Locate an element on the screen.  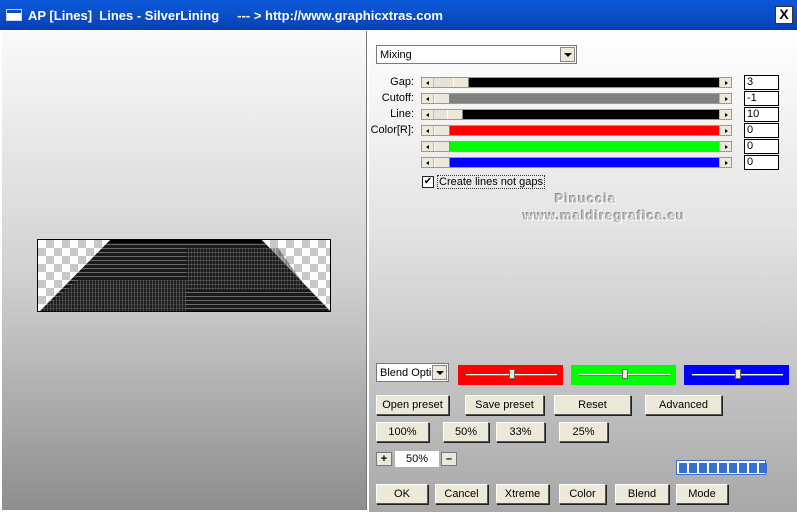
watermark-name: Pinuccia is located at coordinates (586, 198).